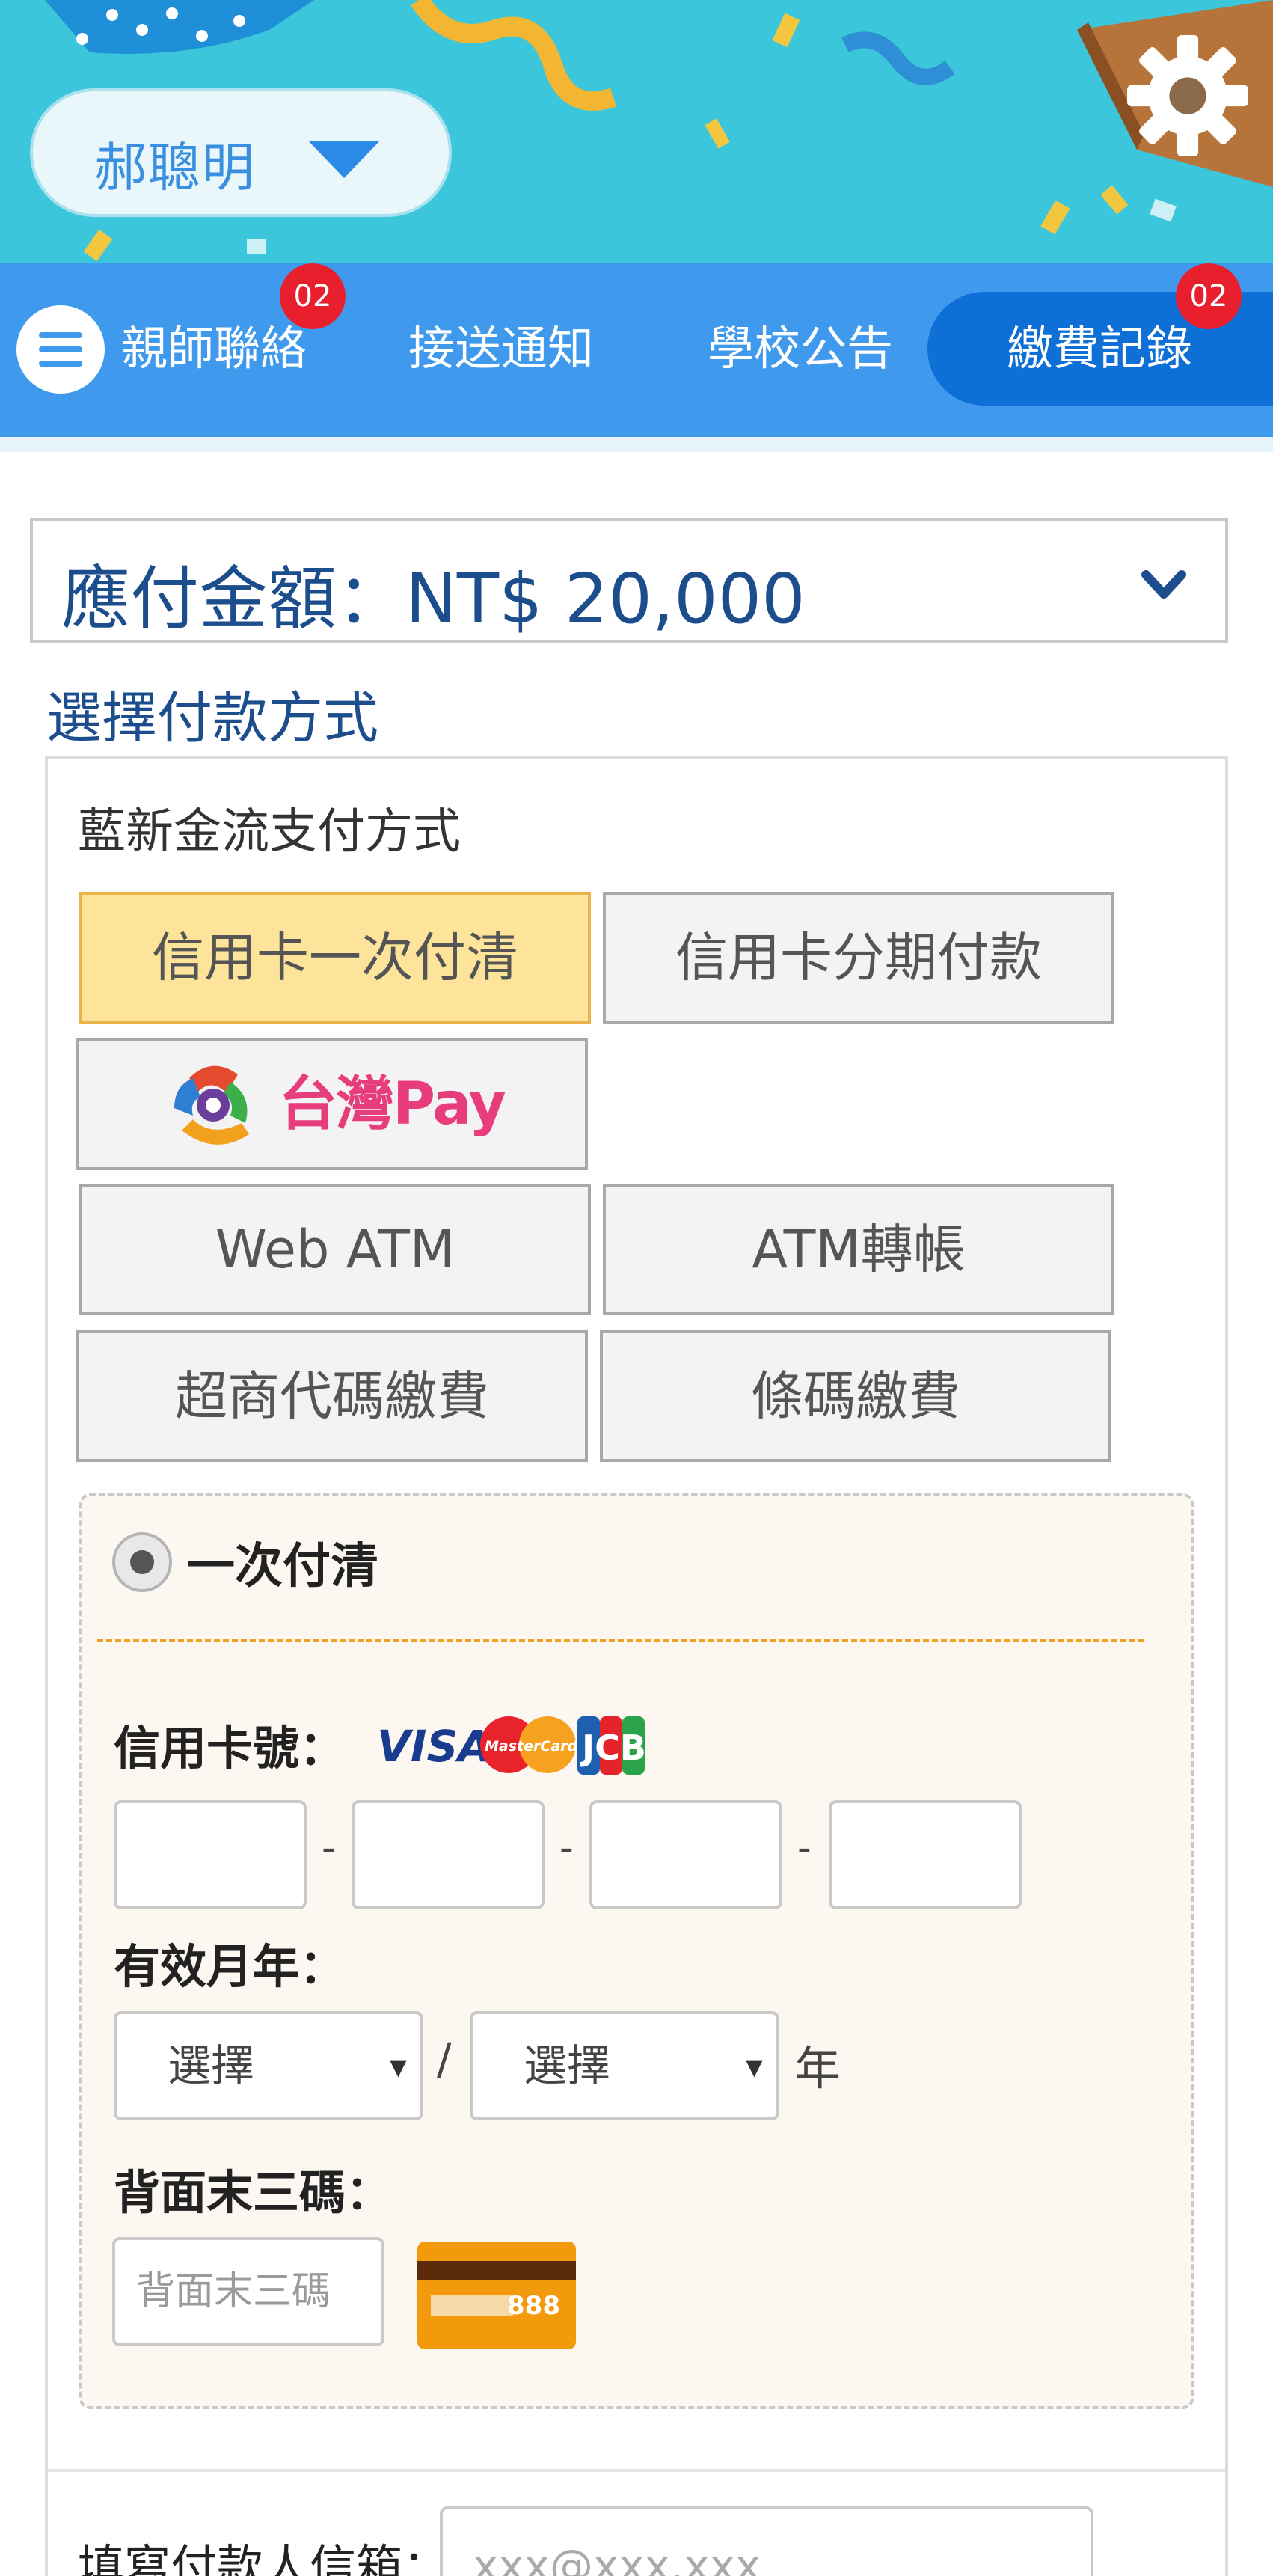 Image resolution: width=1273 pixels, height=2576 pixels. I want to click on amount-dropdown: 應付金額：NT$ 20,000, so click(629, 580).